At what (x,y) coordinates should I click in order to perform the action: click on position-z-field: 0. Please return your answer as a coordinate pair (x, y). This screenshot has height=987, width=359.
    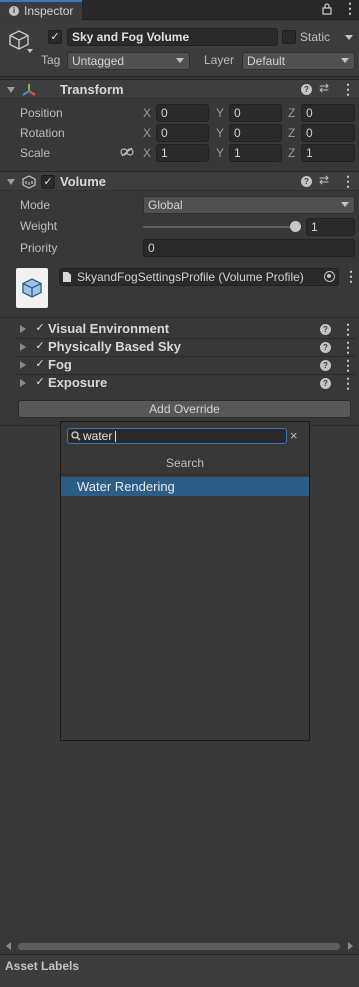
    Looking at the image, I should click on (328, 113).